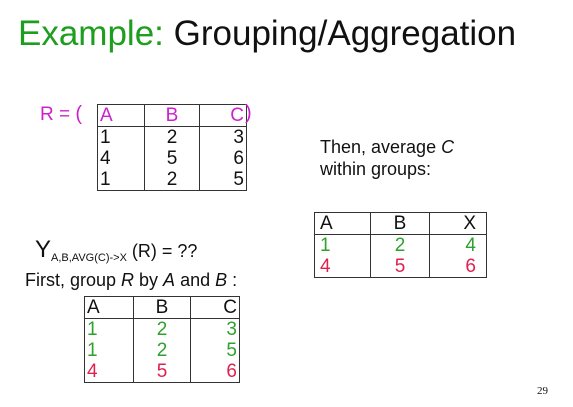  Describe the element at coordinates (376, 169) in the screenshot. I see `then-line-2: within groups:` at that location.